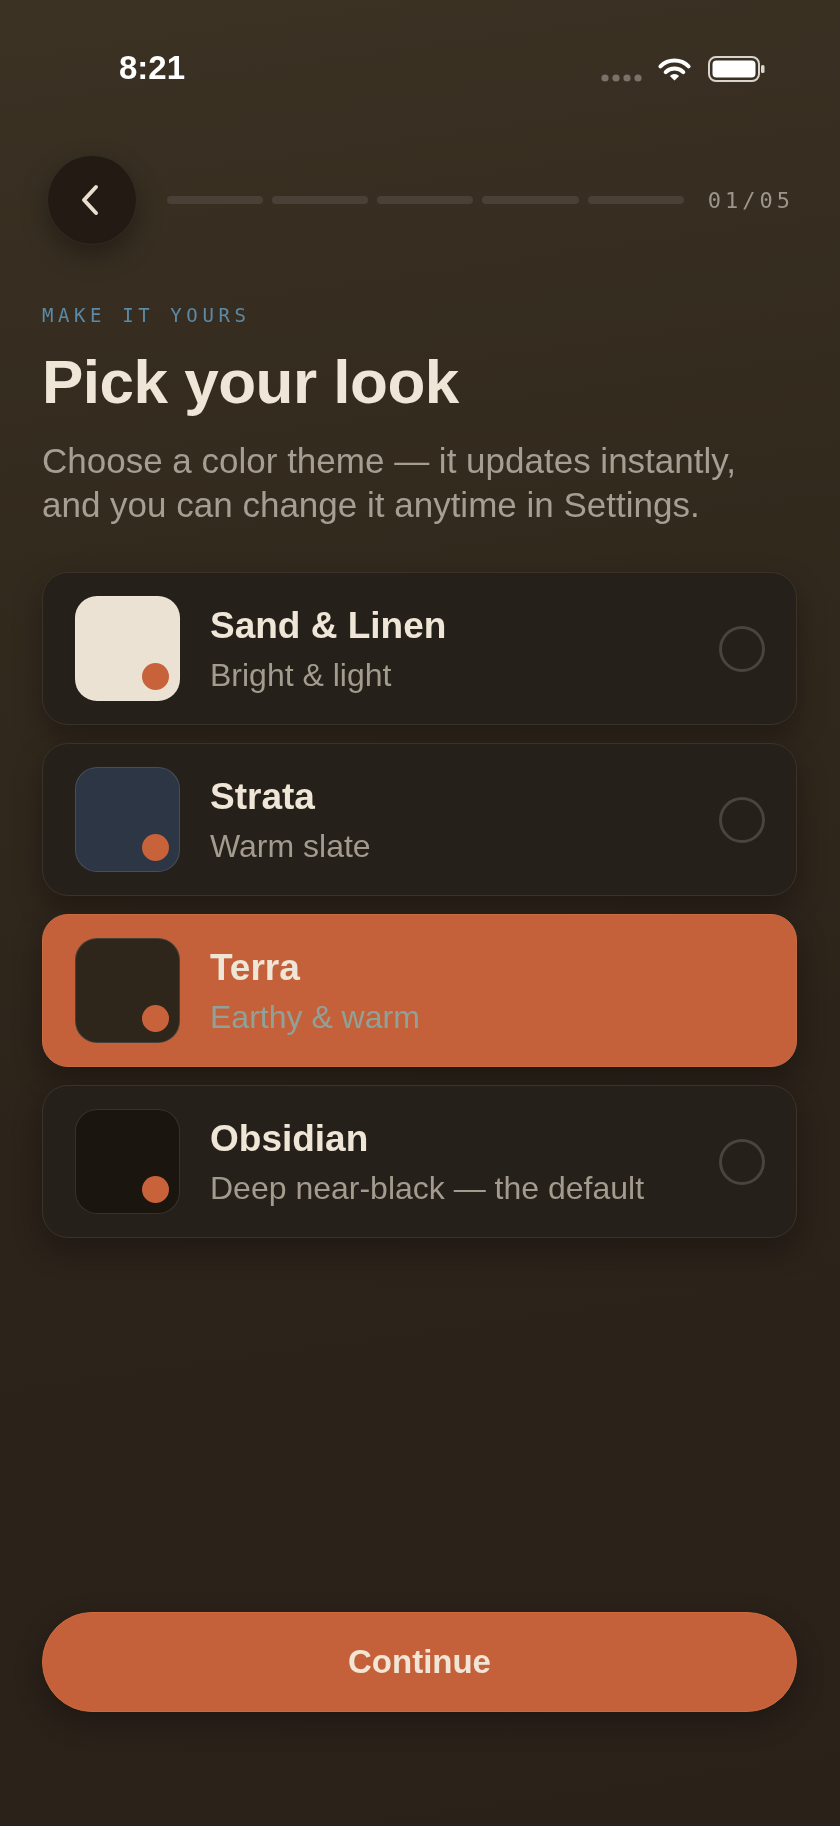 The height and width of the screenshot is (1826, 840). I want to click on theme-name: Obsidian, so click(290, 1138).